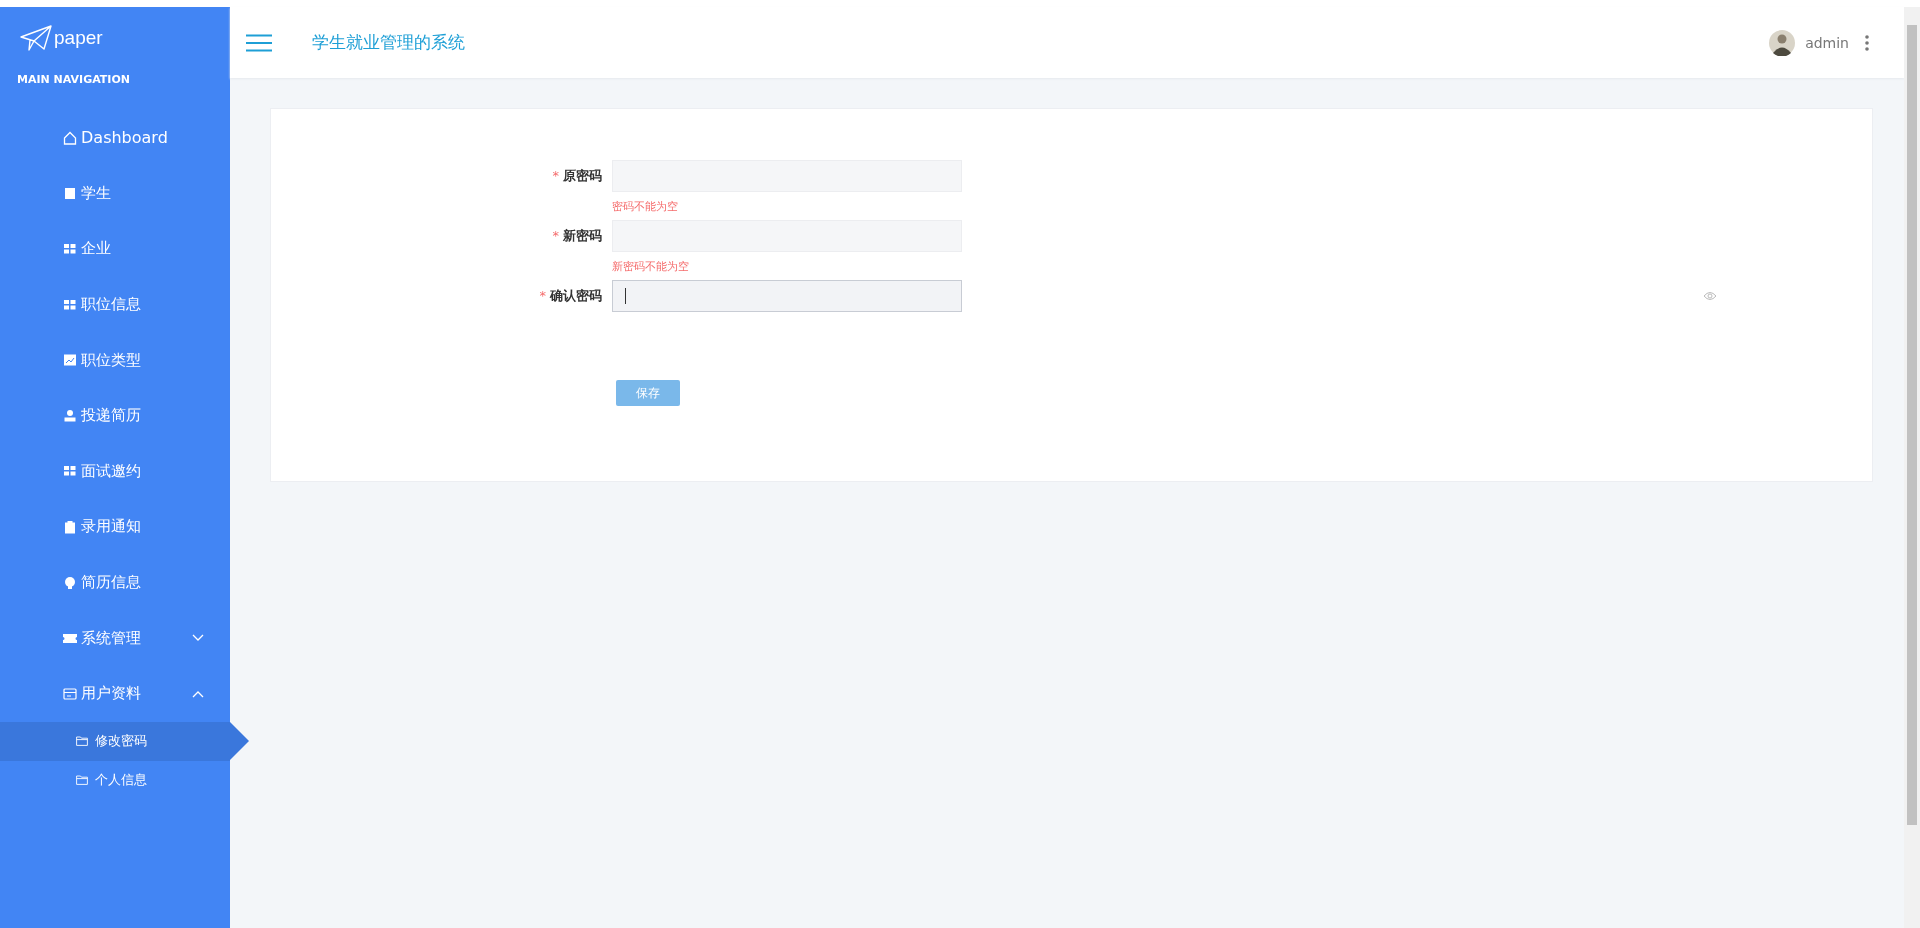 This screenshot has height=928, width=1920. Describe the element at coordinates (115, 527) in the screenshot. I see `nav-item: 录用通知` at that location.